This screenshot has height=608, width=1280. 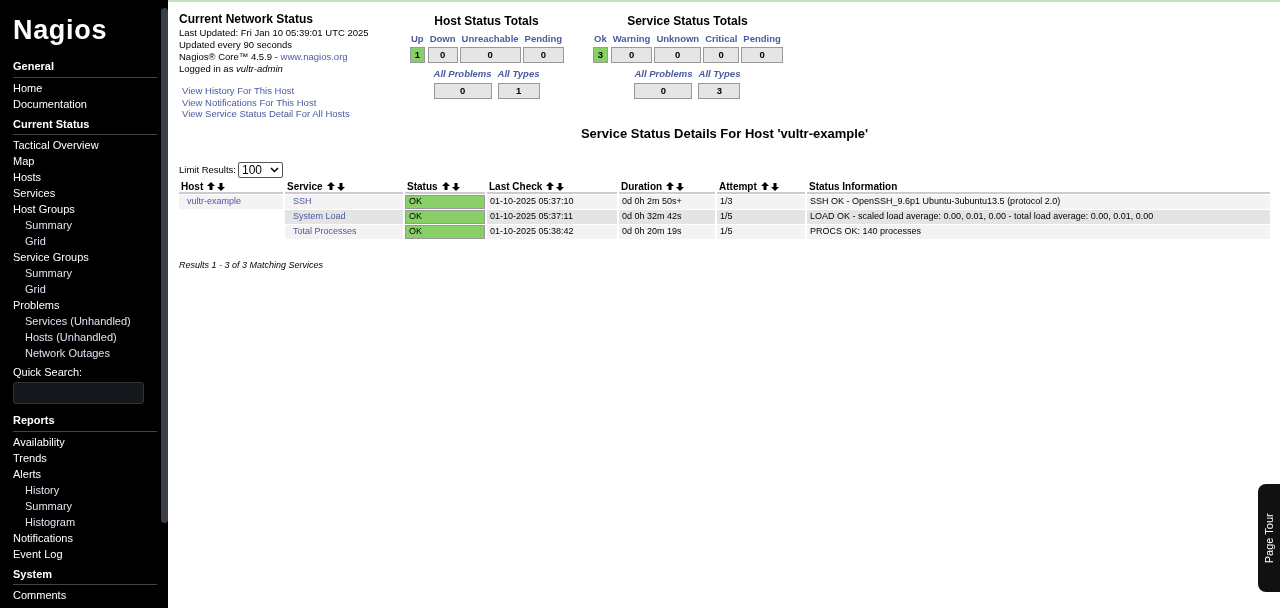 I want to click on status-link: Critical, so click(x=721, y=39).